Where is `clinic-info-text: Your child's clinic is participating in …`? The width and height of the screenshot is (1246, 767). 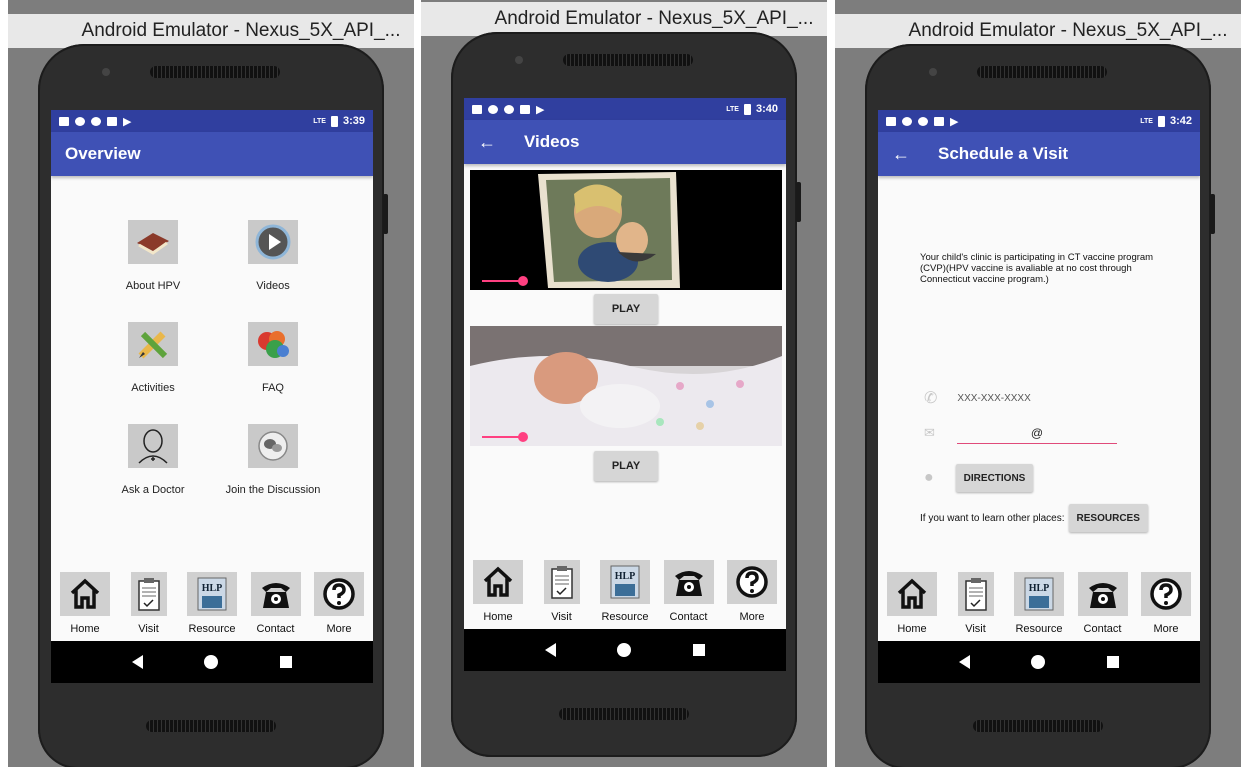 clinic-info-text: Your child's clinic is participating in … is located at coordinates (1037, 268).